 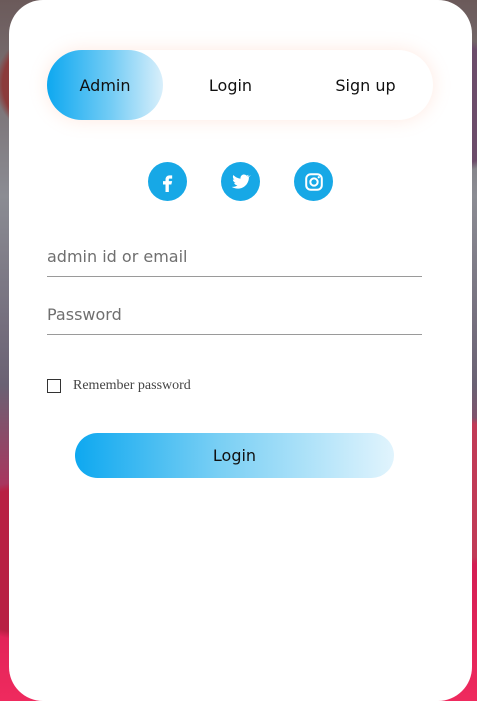 I want to click on tab-login: Login, so click(x=230, y=85).